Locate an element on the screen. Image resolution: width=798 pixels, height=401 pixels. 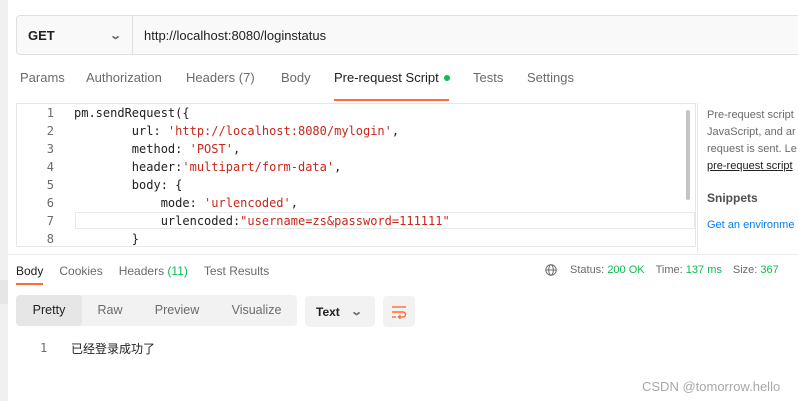
wrap-lines-icon is located at coordinates (399, 312).